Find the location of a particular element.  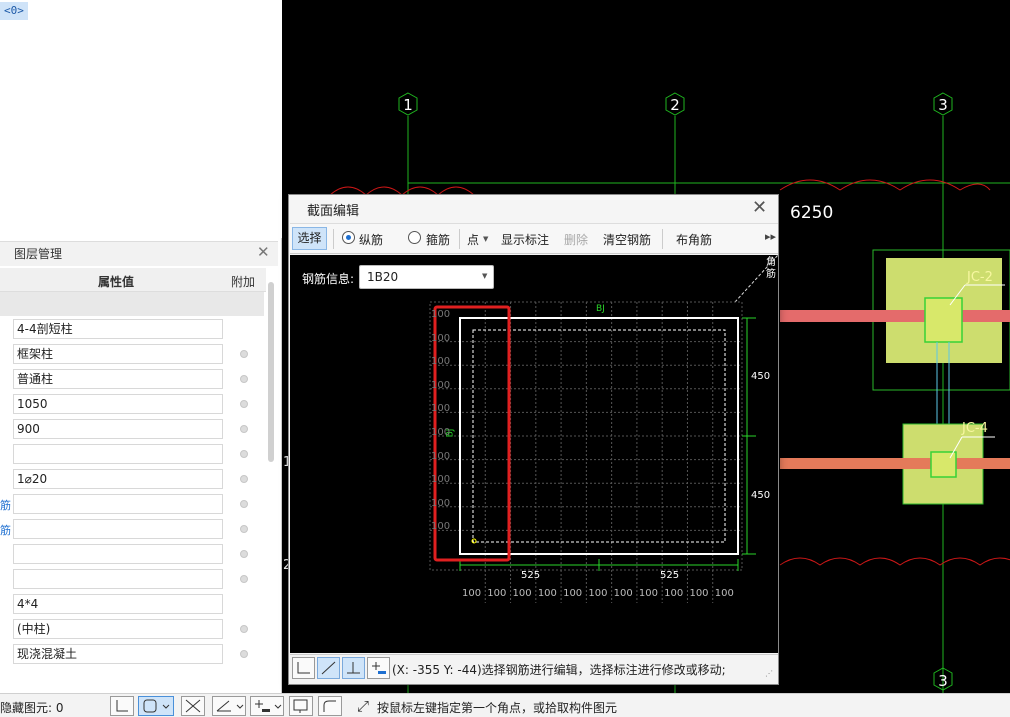

panel-scrollbar is located at coordinates (271, 372).